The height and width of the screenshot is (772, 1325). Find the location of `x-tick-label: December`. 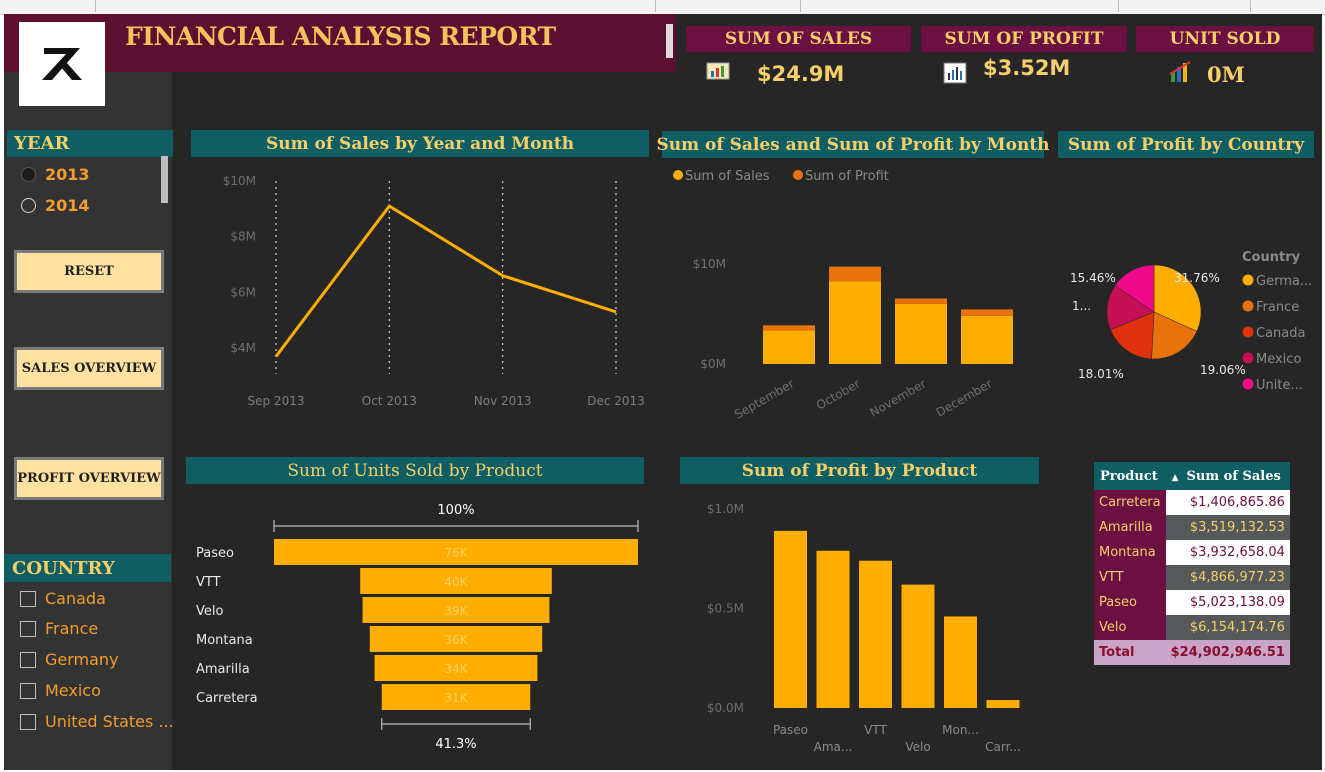

x-tick-label: December is located at coordinates (964, 397).